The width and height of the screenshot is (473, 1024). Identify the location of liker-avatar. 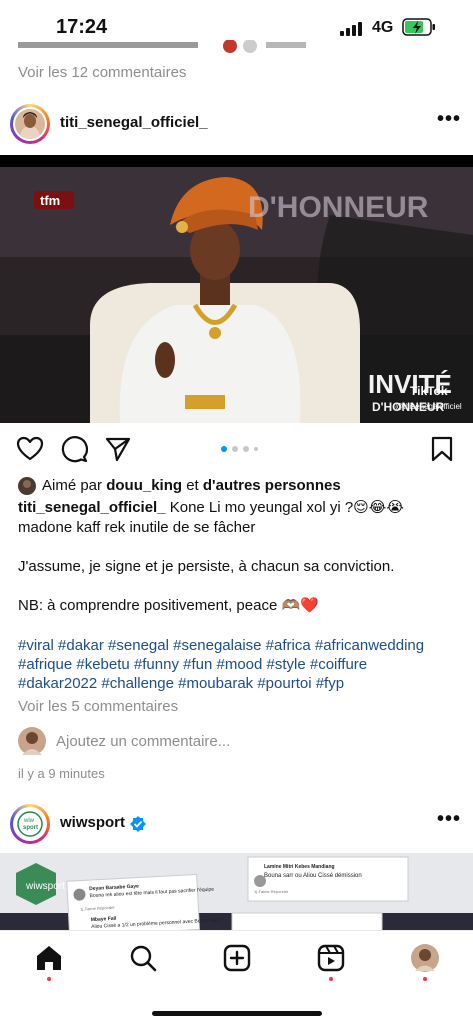
(27, 486).